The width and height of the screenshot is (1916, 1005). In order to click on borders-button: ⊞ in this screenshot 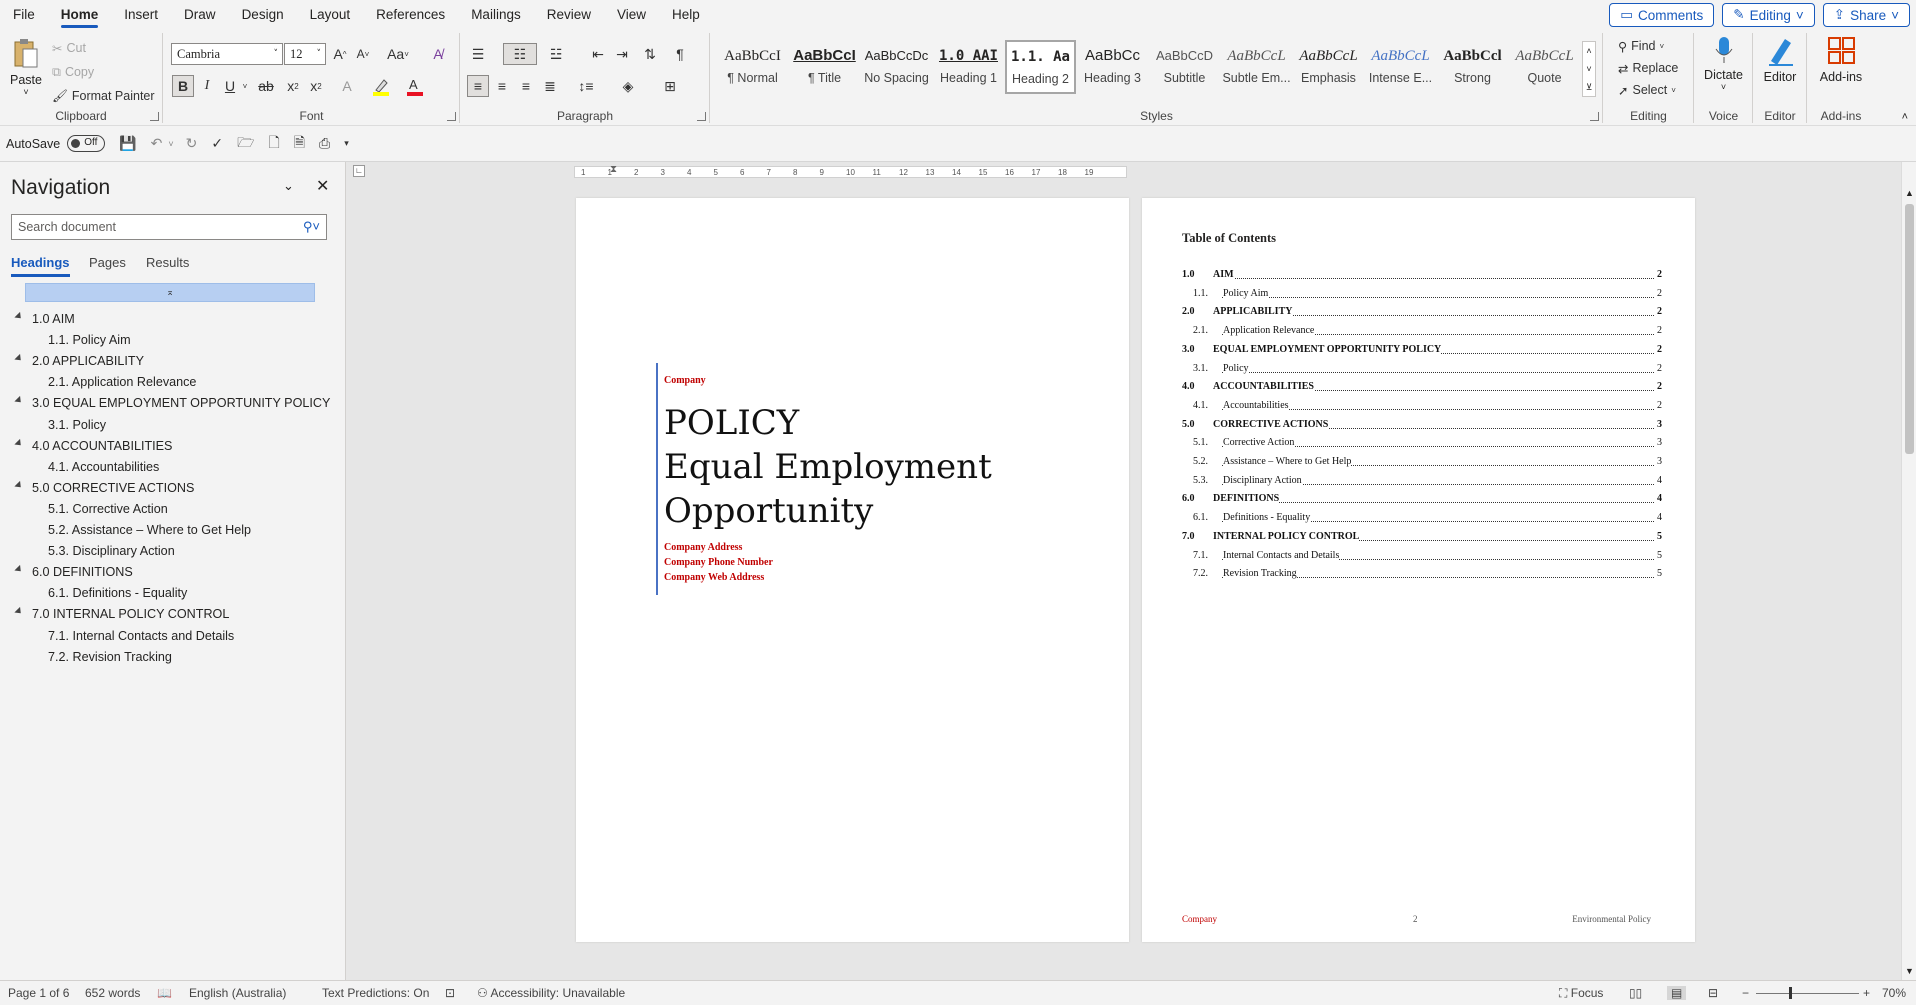, I will do `click(670, 86)`.